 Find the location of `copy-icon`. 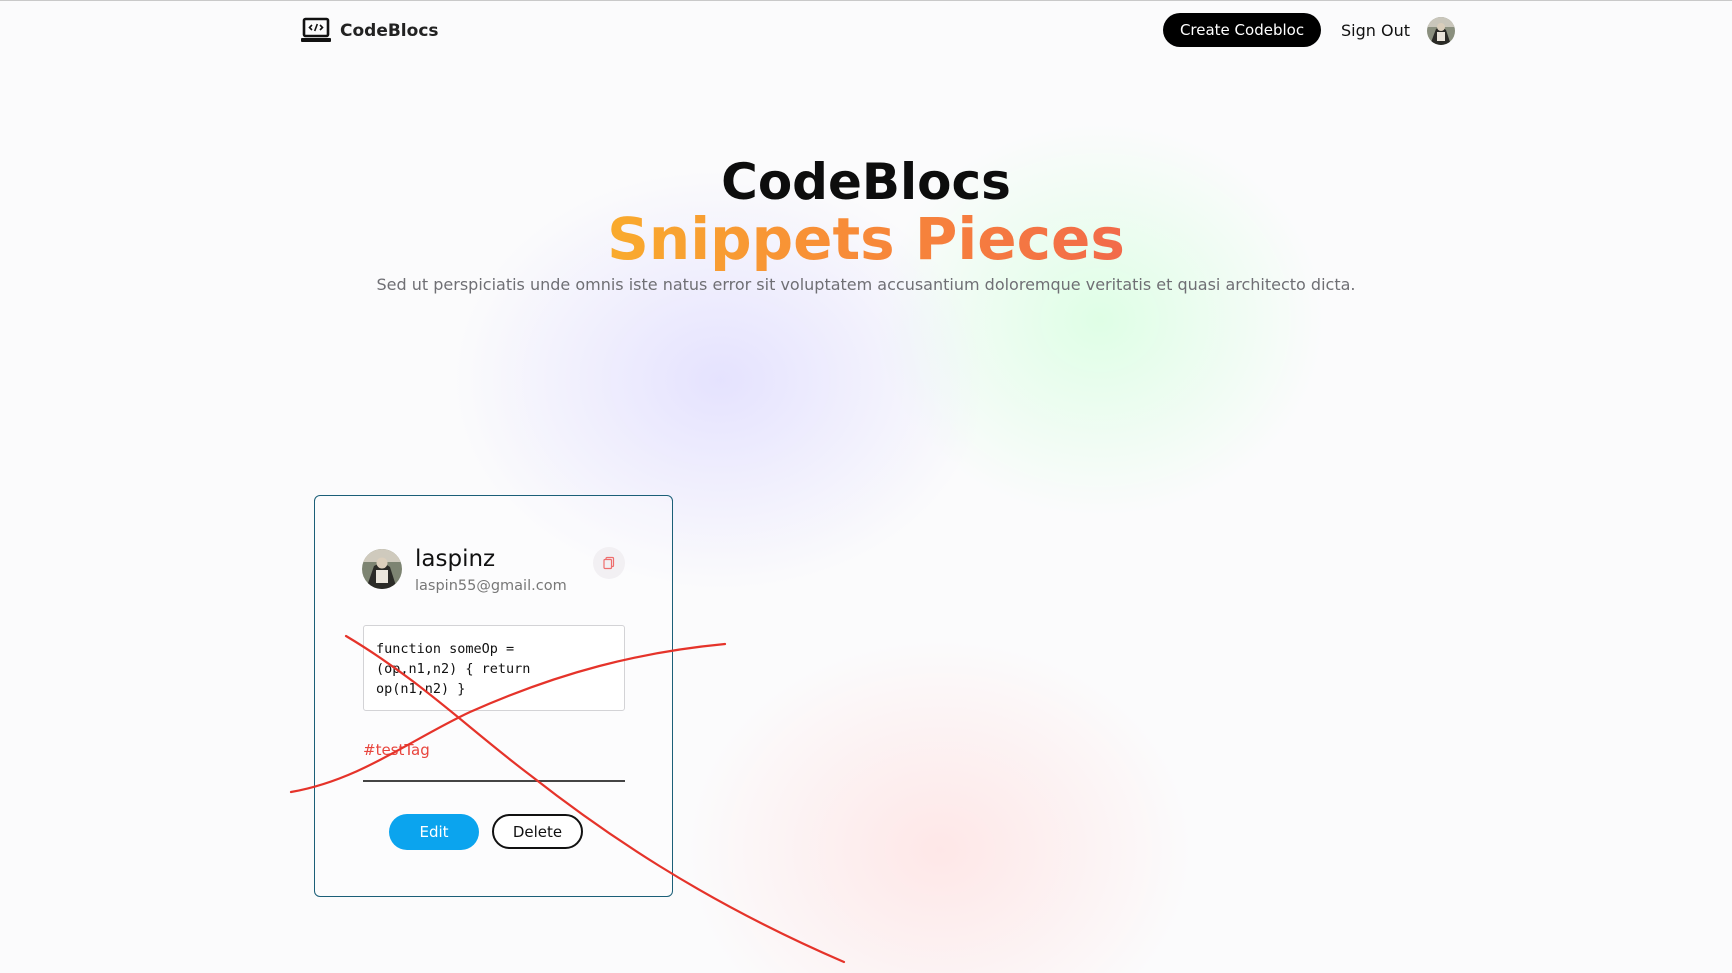

copy-icon is located at coordinates (609, 563).